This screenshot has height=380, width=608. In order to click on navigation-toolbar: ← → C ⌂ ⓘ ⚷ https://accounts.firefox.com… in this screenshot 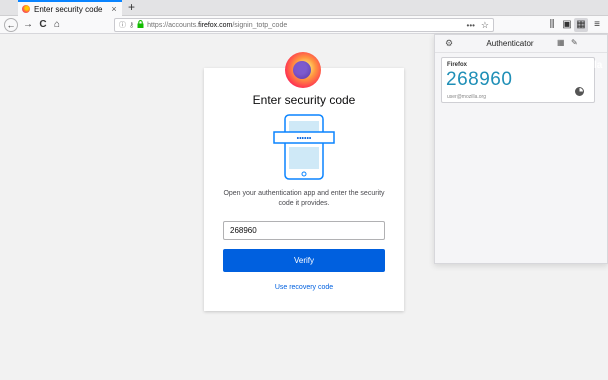, I will do `click(304, 25)`.